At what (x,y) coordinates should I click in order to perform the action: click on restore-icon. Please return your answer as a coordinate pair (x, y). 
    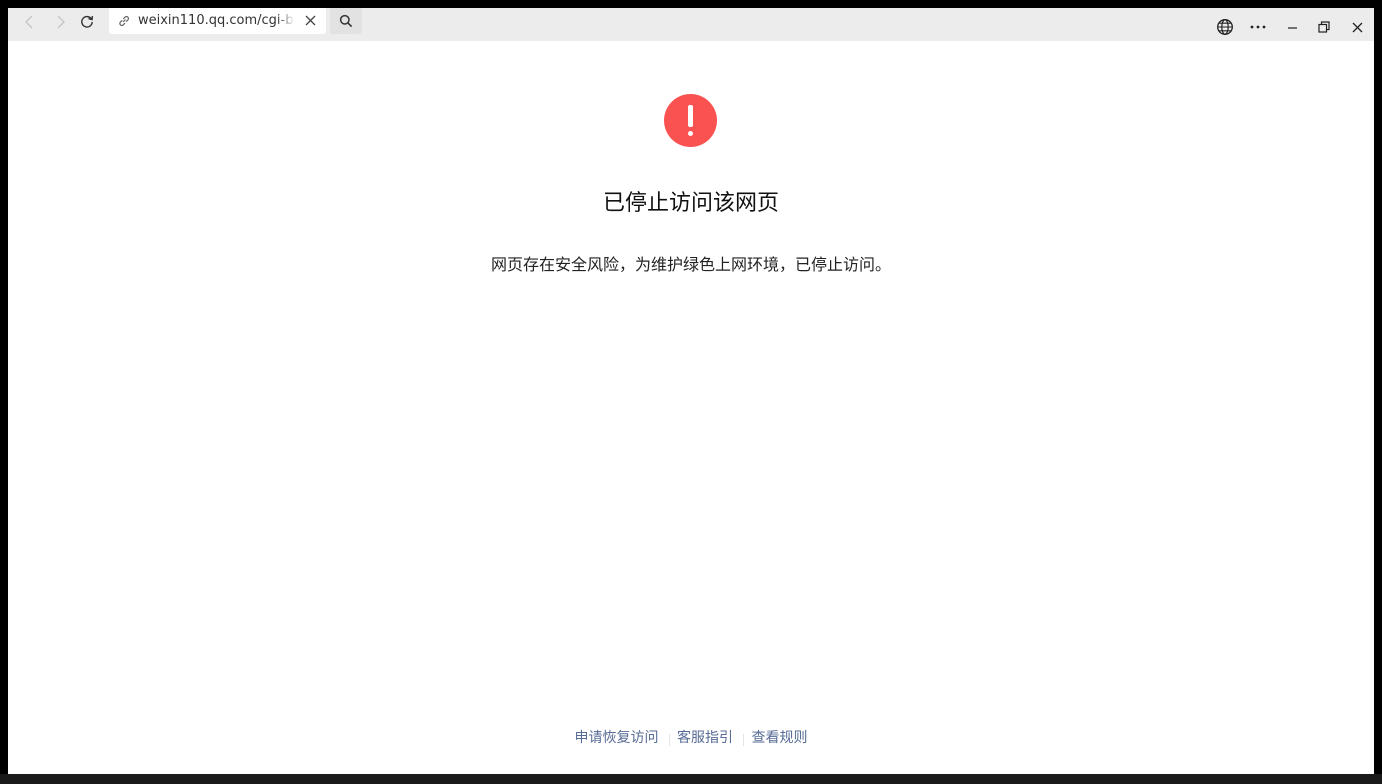
    Looking at the image, I should click on (1324, 27).